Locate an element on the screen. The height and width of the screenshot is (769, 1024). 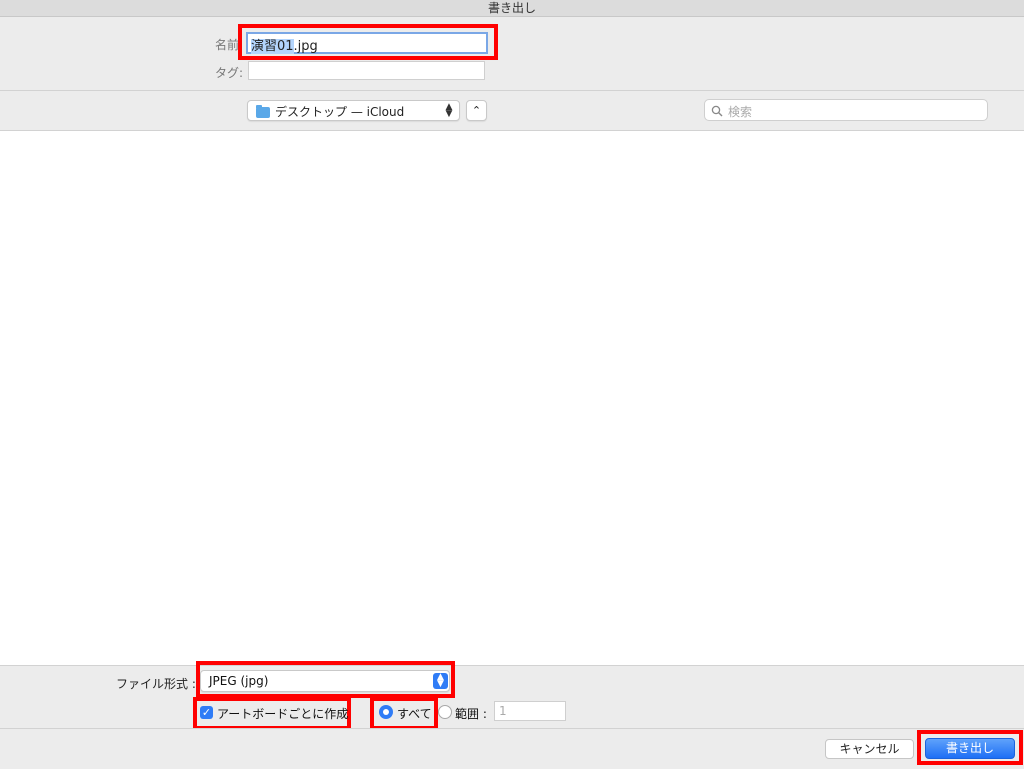
checkmark-icon: ✓ is located at coordinates (206, 712).